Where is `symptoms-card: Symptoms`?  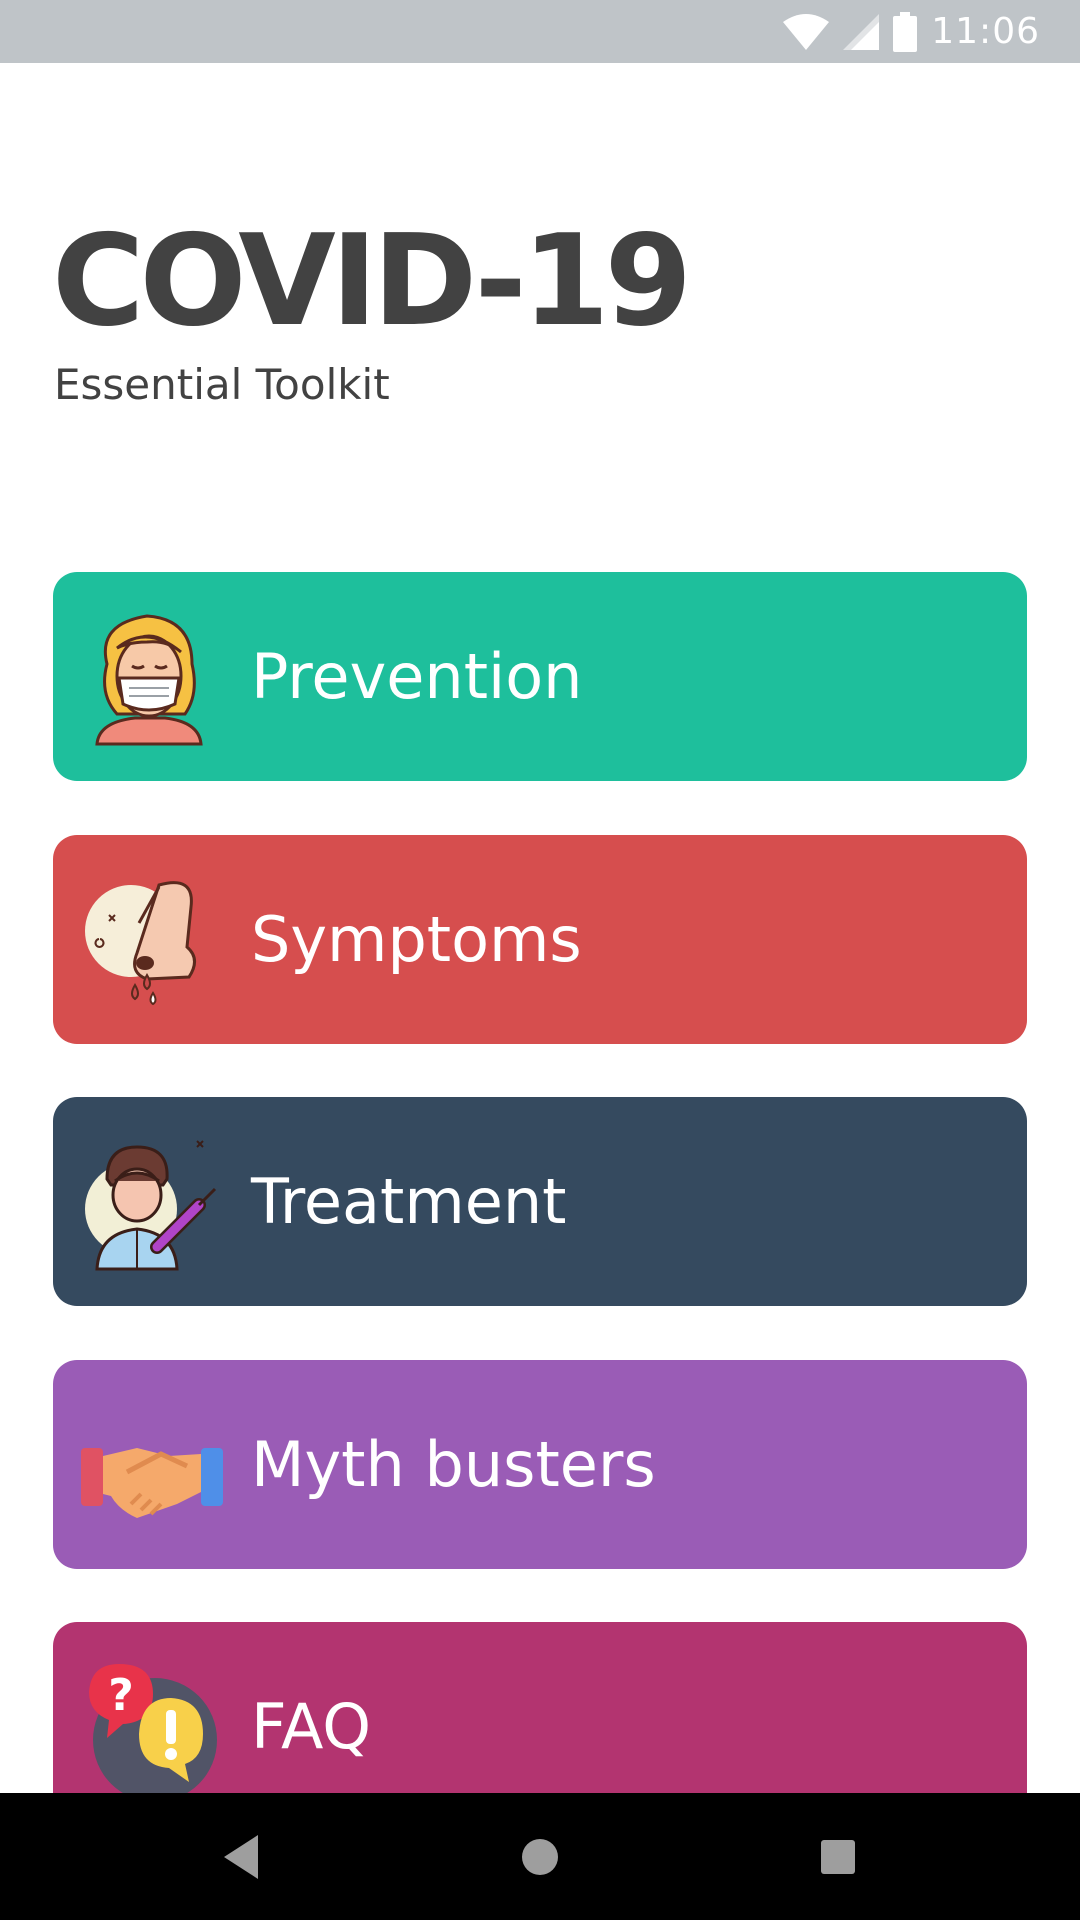
symptoms-card: Symptoms is located at coordinates (540, 939).